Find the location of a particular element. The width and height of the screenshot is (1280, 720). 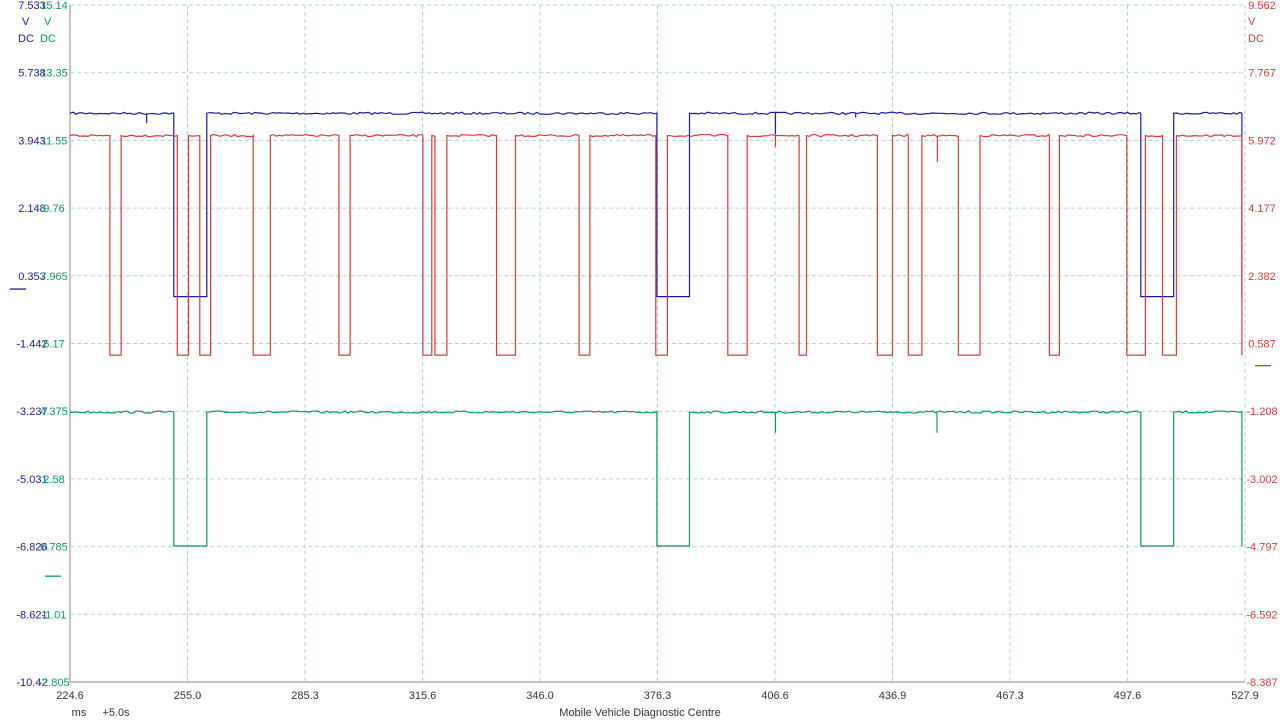

x-axis-tick-label: 346.0 is located at coordinates (540, 696).